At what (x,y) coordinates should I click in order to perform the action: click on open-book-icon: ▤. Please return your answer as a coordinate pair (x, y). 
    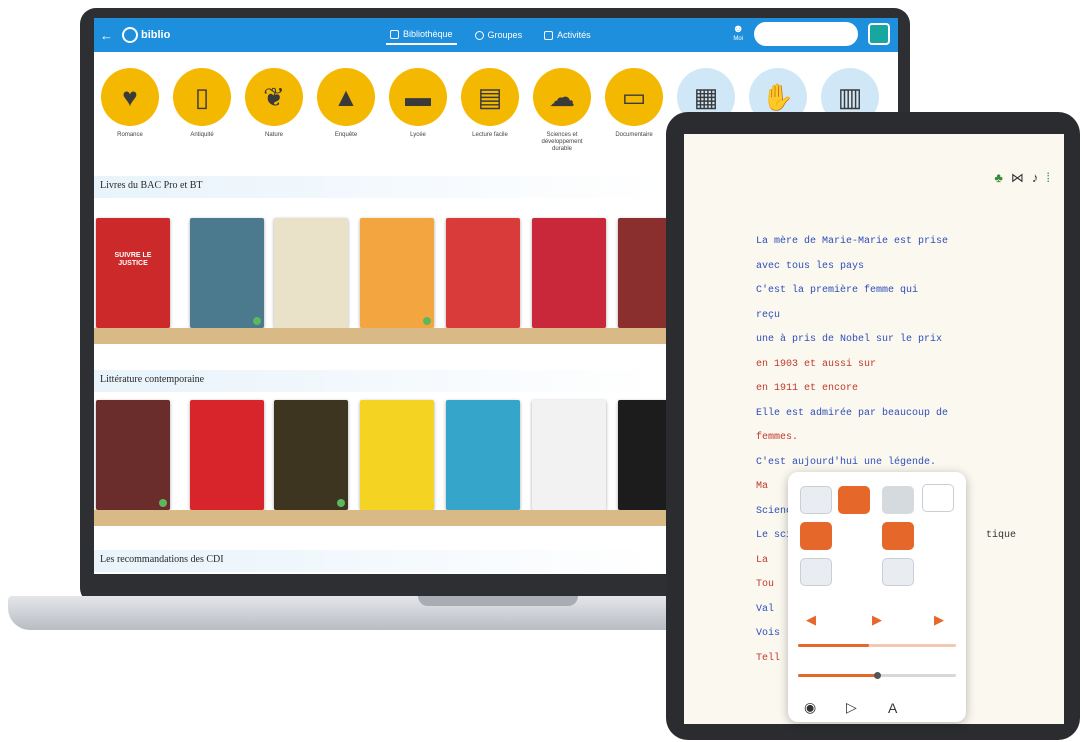
    Looking at the image, I should click on (490, 97).